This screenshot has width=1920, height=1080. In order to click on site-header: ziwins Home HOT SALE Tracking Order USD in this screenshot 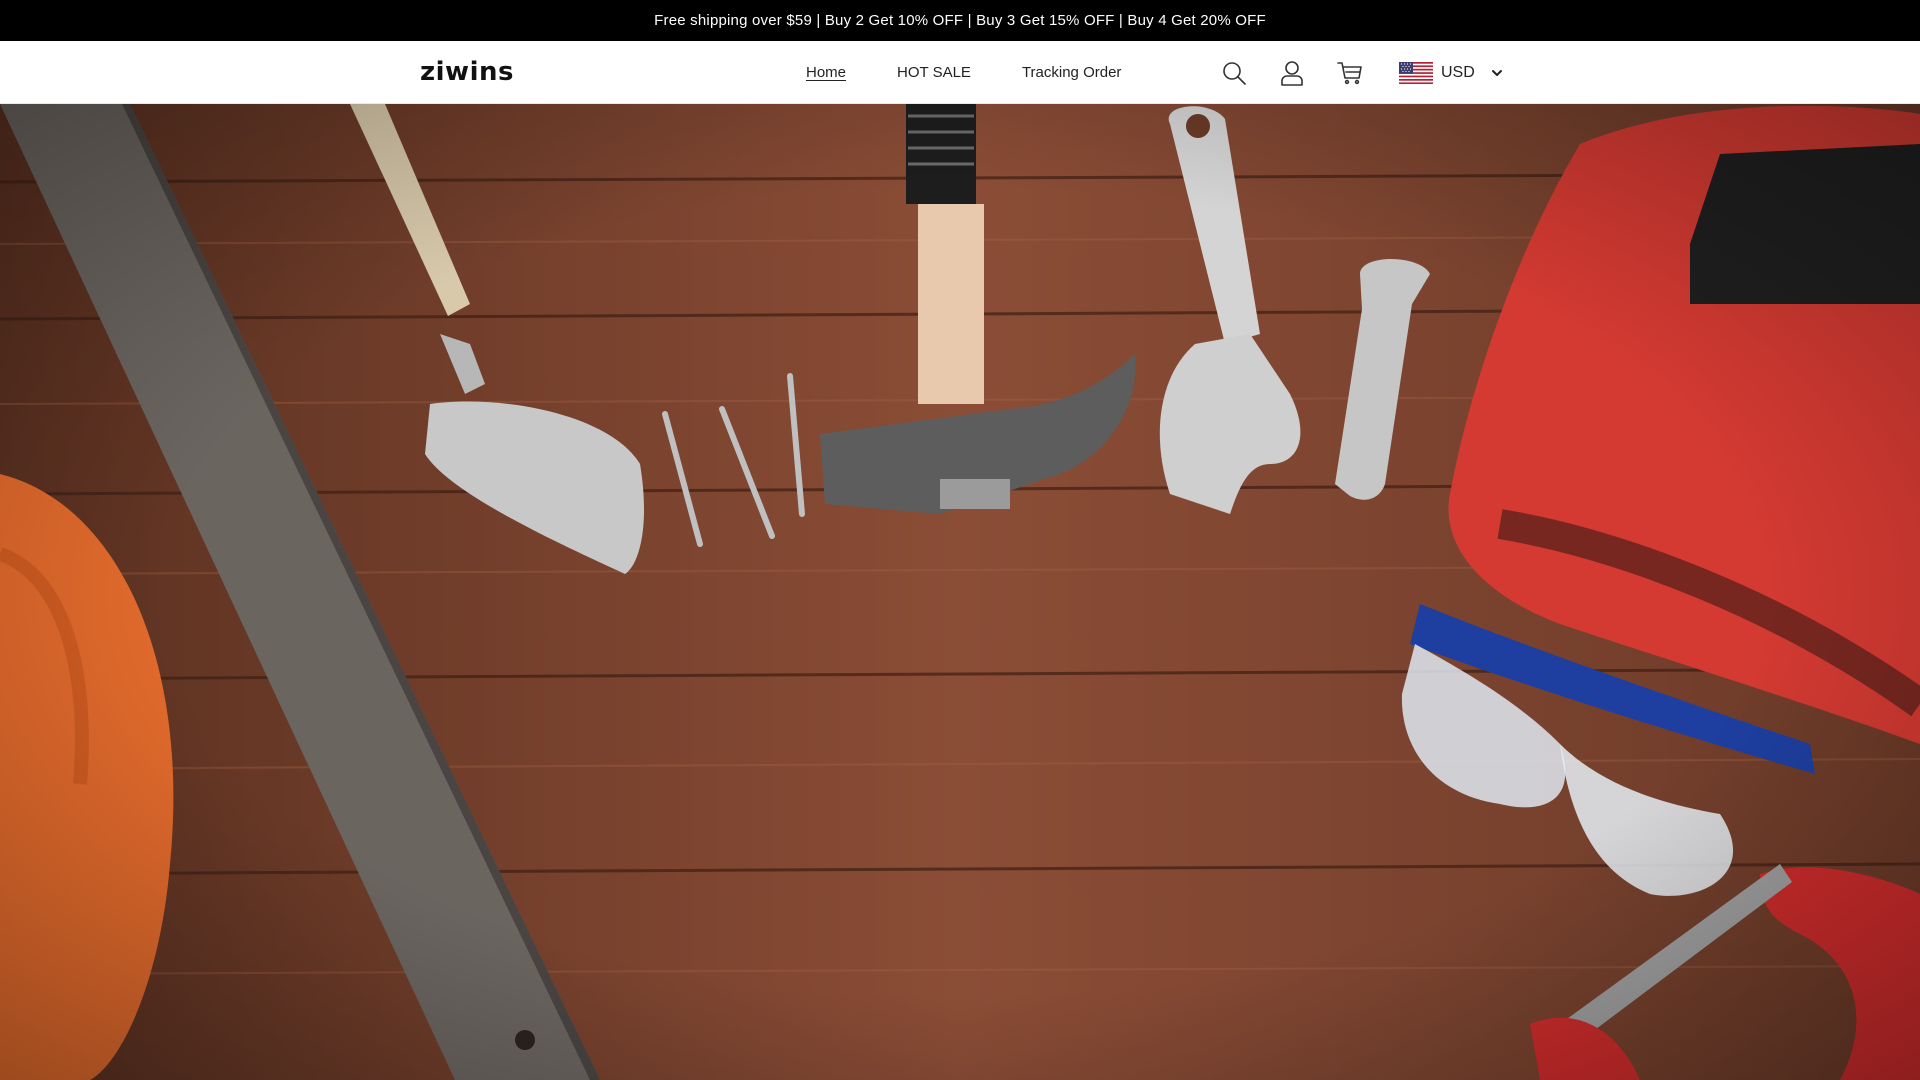, I will do `click(960, 72)`.